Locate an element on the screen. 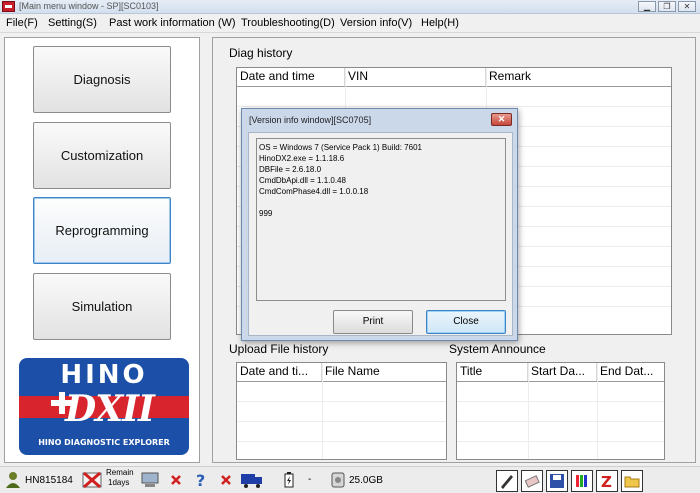 The height and width of the screenshot is (493, 700). simulation-button: Simulation is located at coordinates (102, 306).